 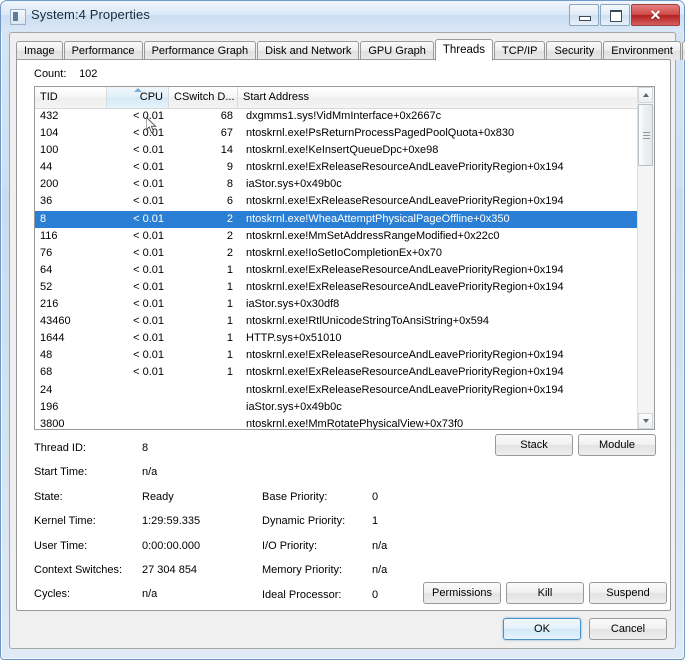 I want to click on table-row: 196 iaStor.sys+0x49b0c, so click(x=337, y=407).